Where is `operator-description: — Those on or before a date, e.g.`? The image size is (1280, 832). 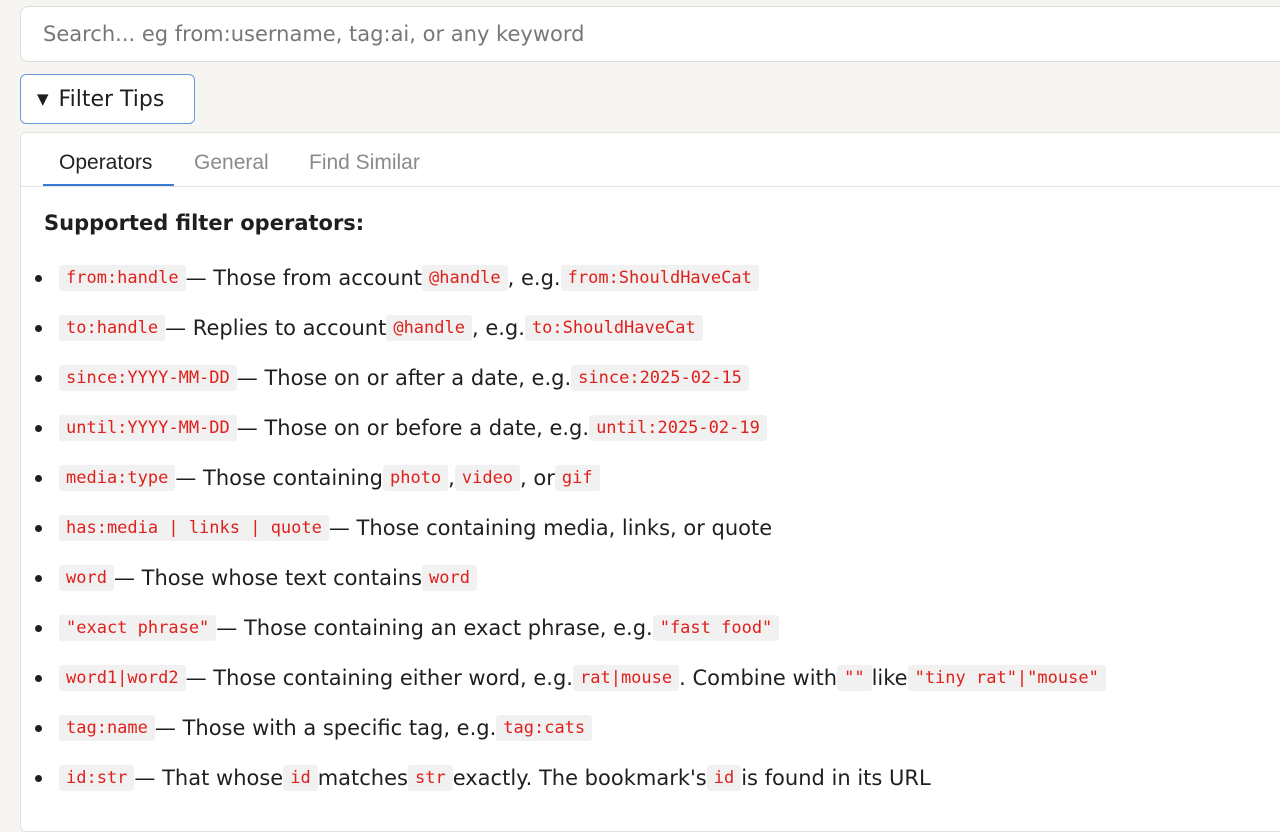
operator-description: — Those on or before a date, e.g. is located at coordinates (413, 428).